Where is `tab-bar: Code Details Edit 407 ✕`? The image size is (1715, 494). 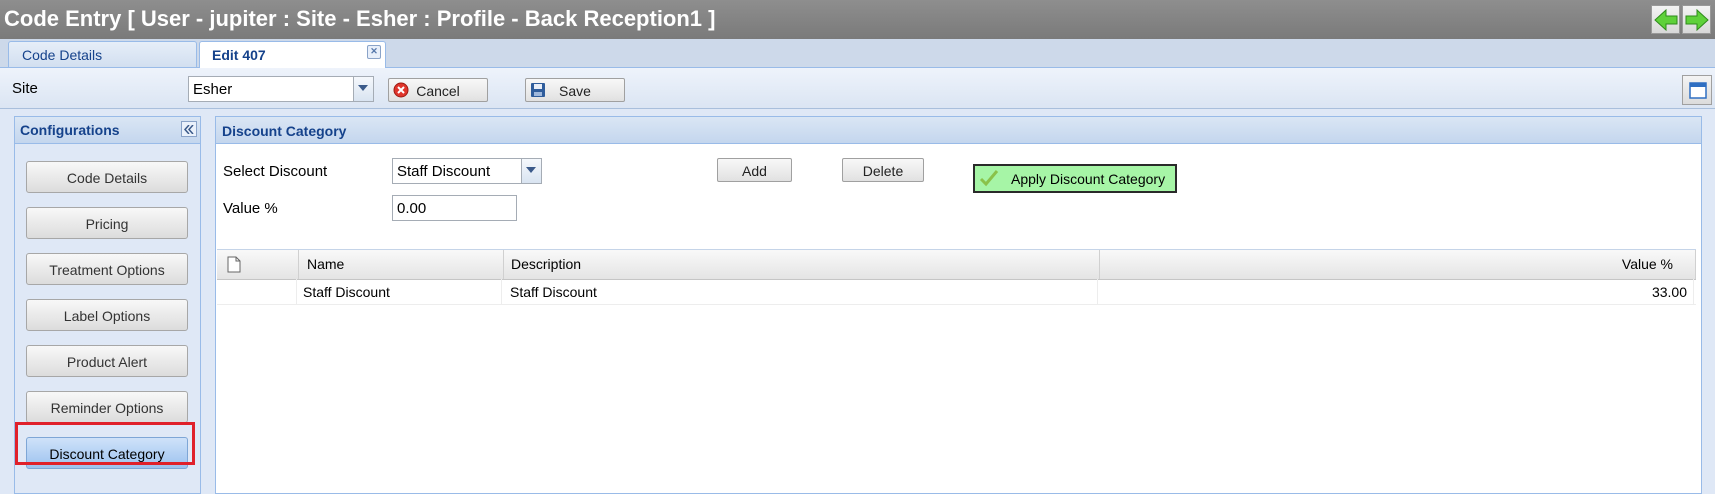 tab-bar: Code Details Edit 407 ✕ is located at coordinates (857, 53).